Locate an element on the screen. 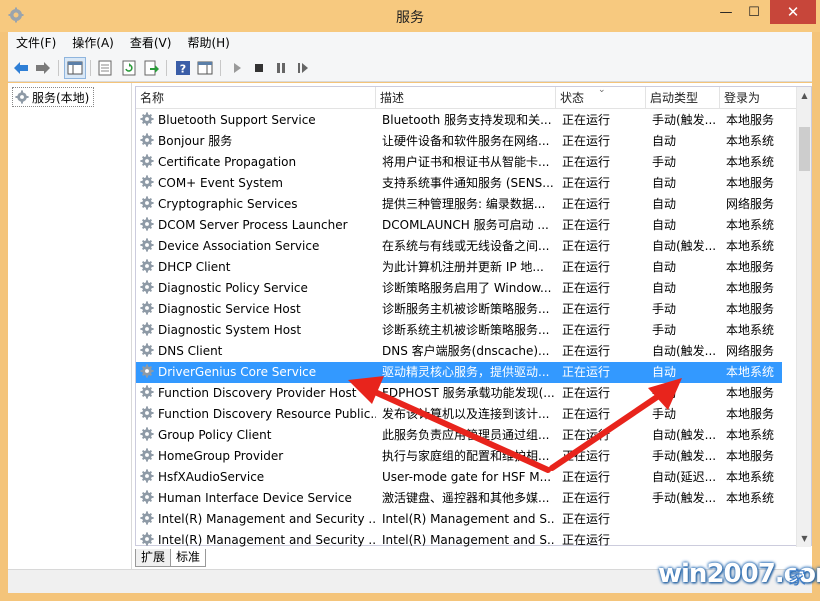  tab-standard: 标准 is located at coordinates (188, 558).